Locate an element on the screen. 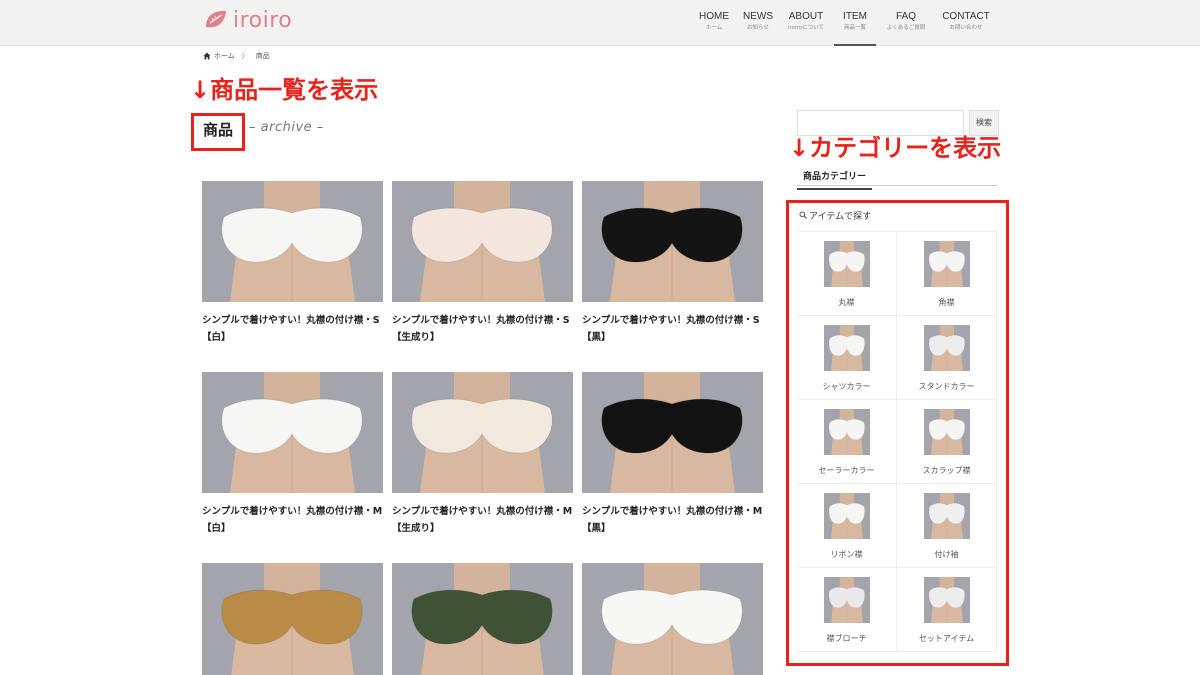 Image resolution: width=1200 pixels, height=675 pixels. nav-item-sublabel: iroiroについて is located at coordinates (806, 28).